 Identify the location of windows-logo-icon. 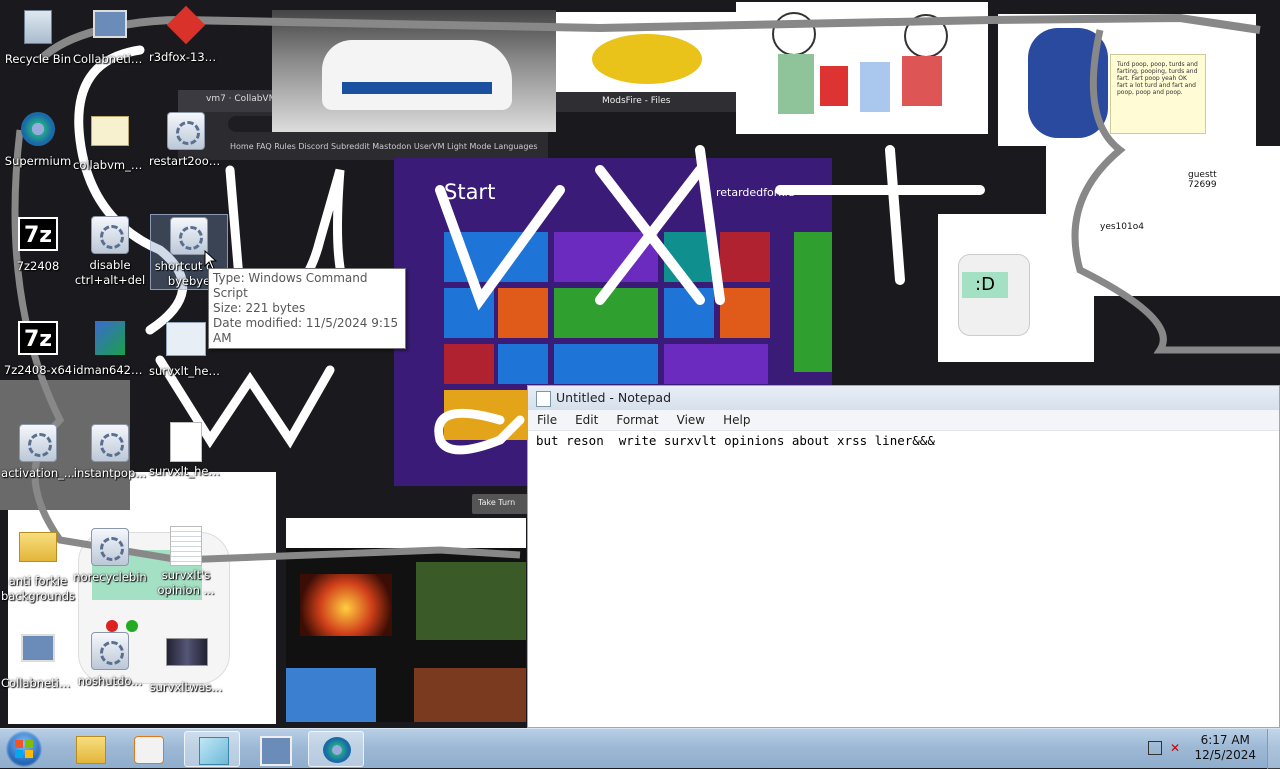
(24, 749).